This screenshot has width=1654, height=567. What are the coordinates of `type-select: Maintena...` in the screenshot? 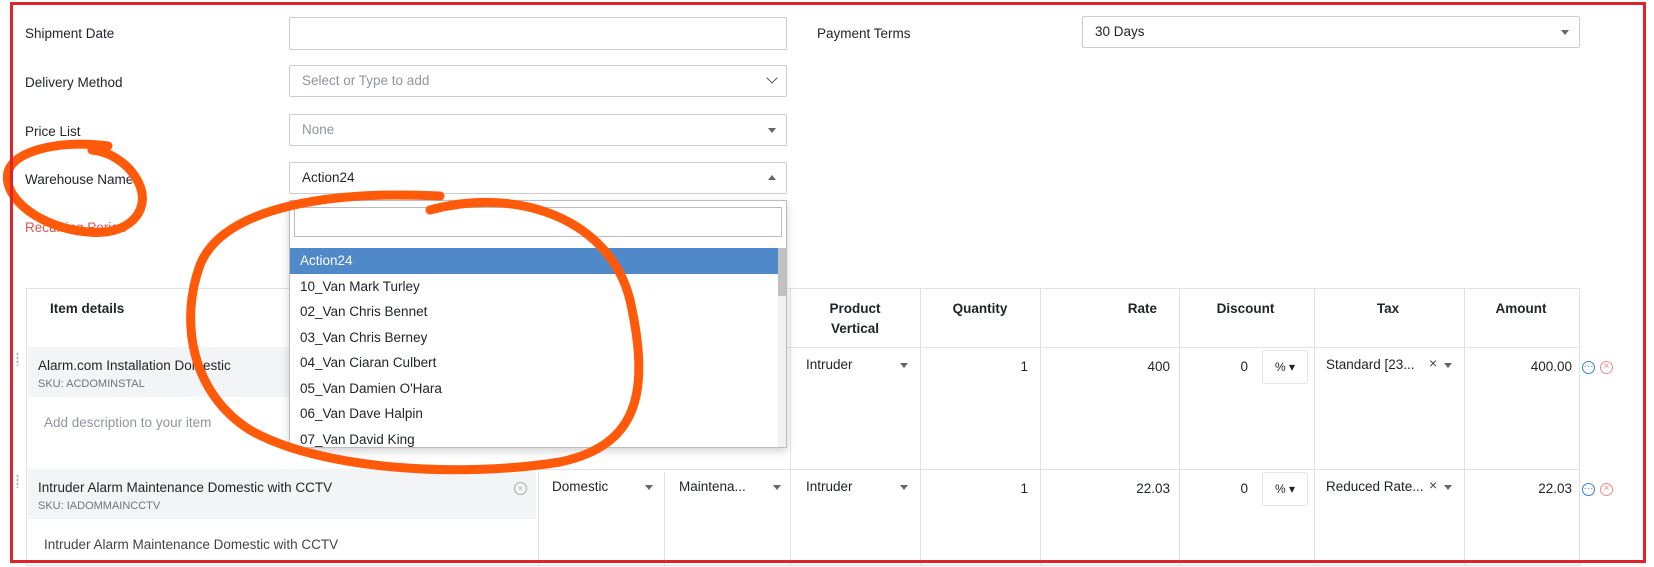 It's located at (712, 486).